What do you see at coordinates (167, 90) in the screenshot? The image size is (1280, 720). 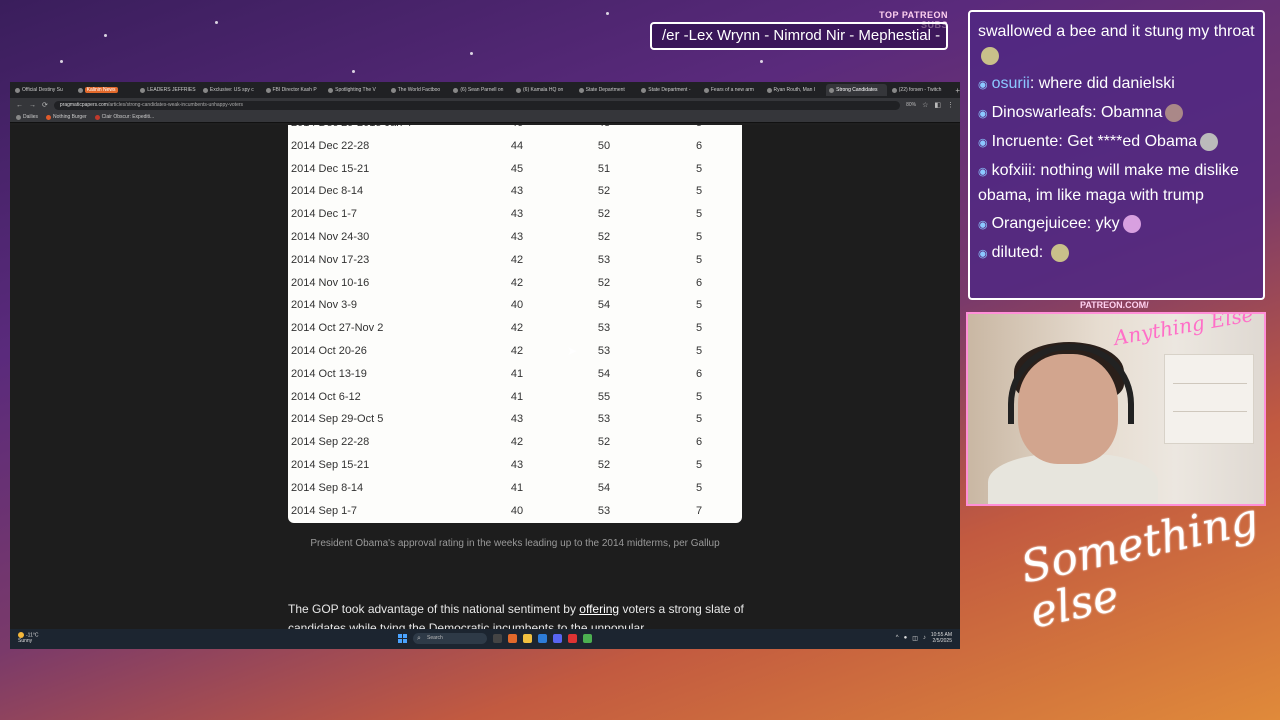 I see `browser-tab: LEADERS JEFFRIES` at bounding box center [167, 90].